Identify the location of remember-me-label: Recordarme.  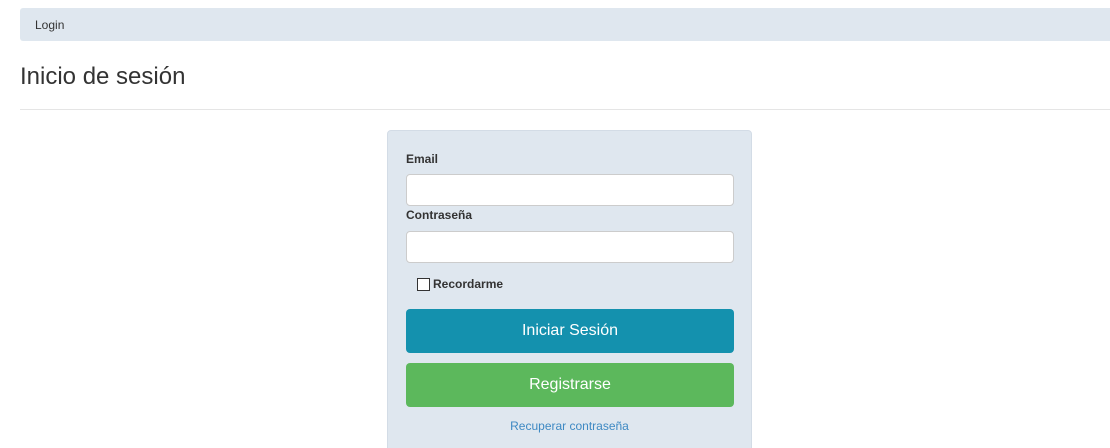
(468, 284).